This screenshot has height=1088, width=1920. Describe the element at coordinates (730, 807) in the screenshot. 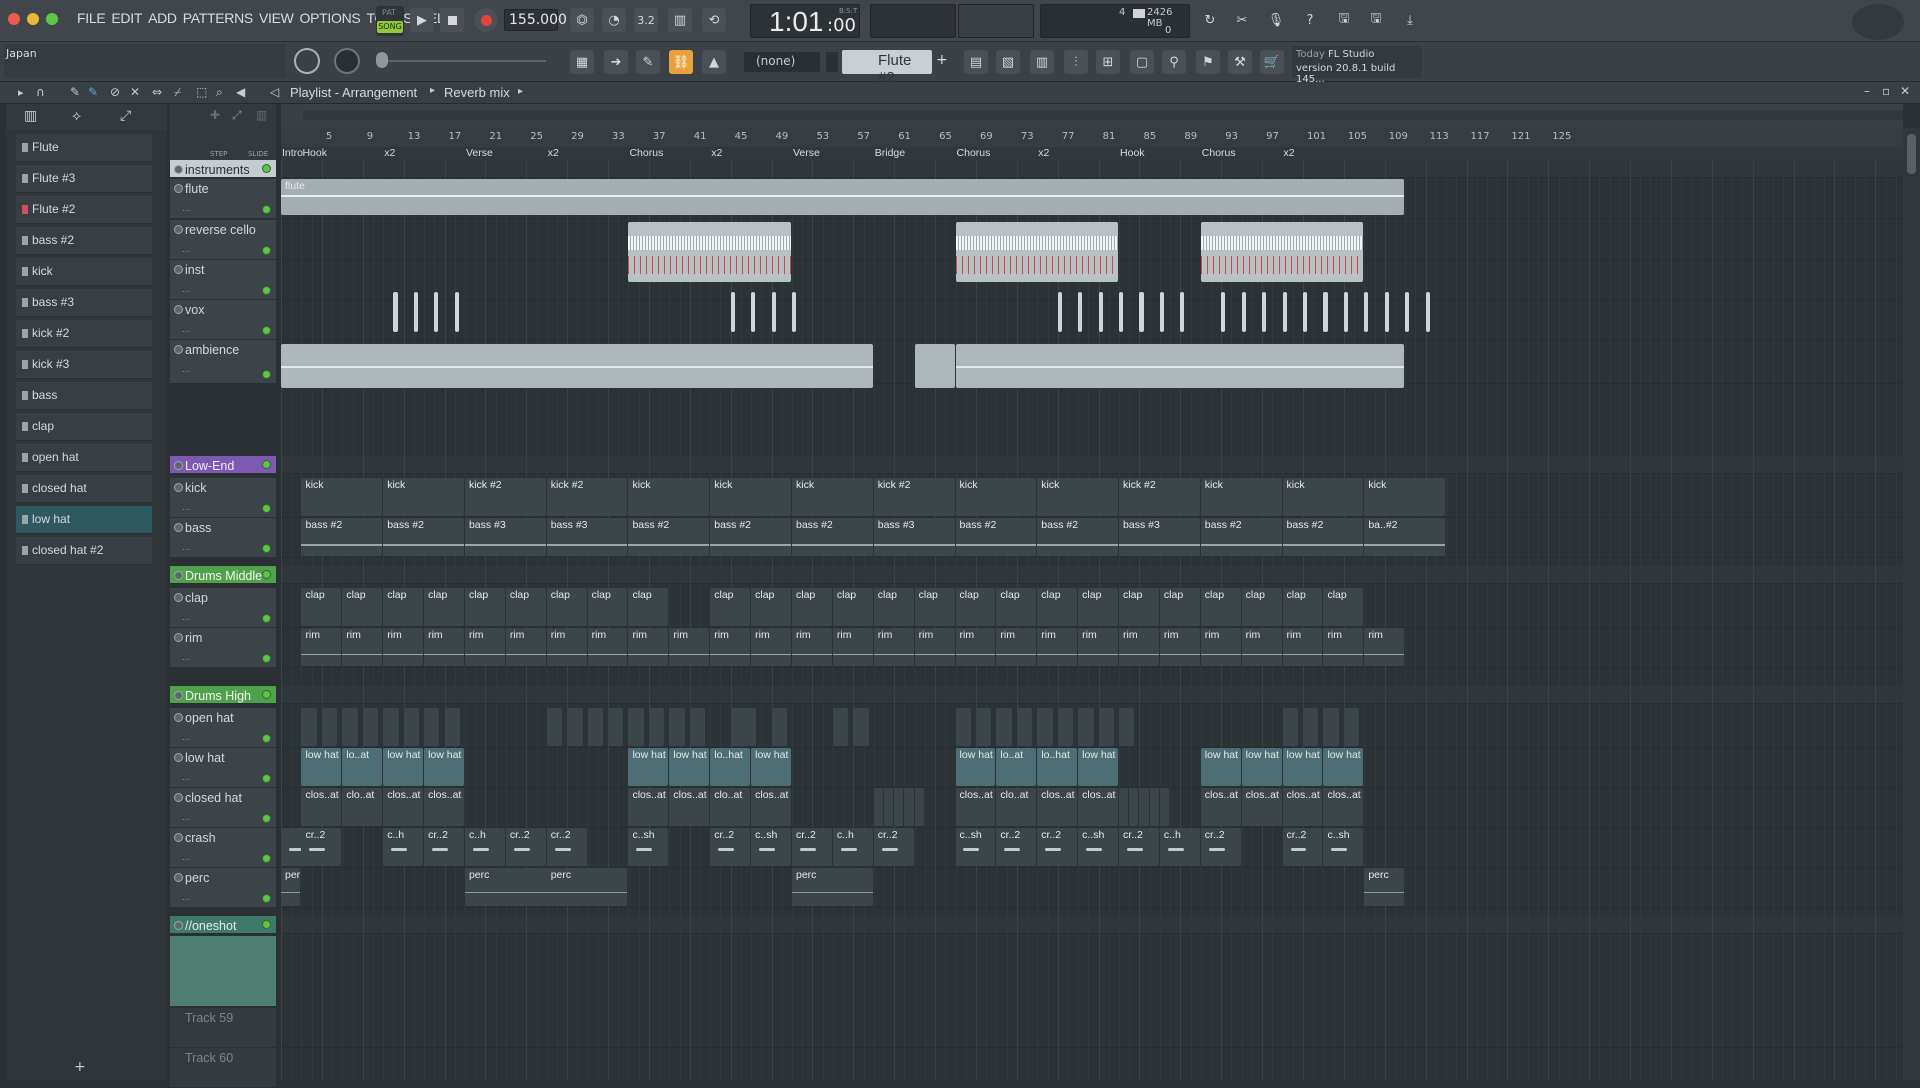

I see `closed-hat-clip: clo..at` at that location.